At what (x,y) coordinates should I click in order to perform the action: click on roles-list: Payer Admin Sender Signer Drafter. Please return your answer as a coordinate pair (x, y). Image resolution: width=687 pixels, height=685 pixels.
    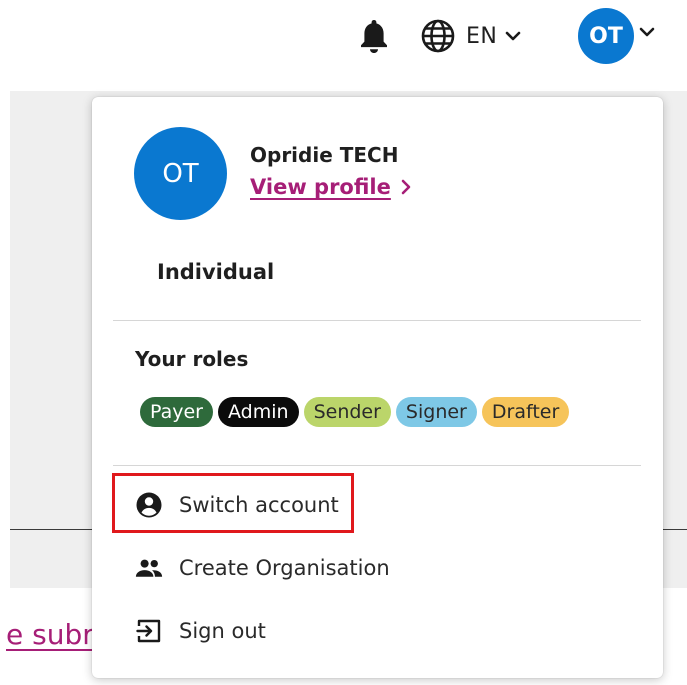
    Looking at the image, I should click on (355, 412).